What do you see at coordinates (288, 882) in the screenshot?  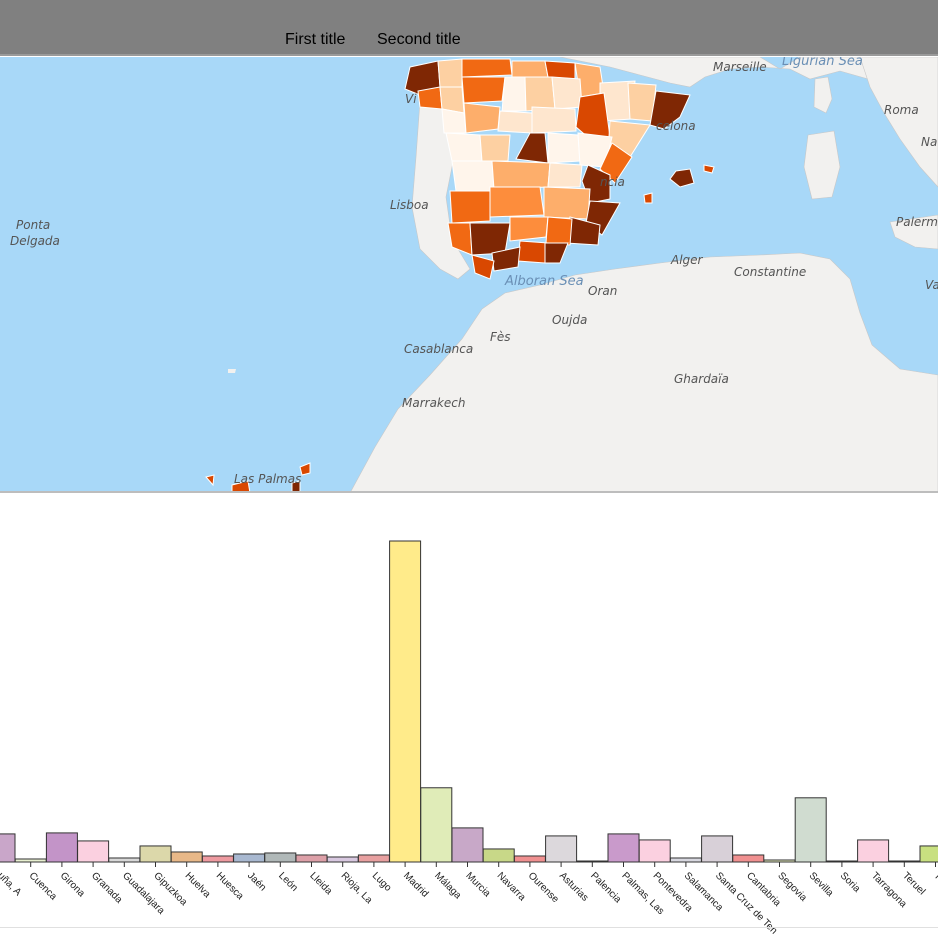 I see `x-tick-label: León` at bounding box center [288, 882].